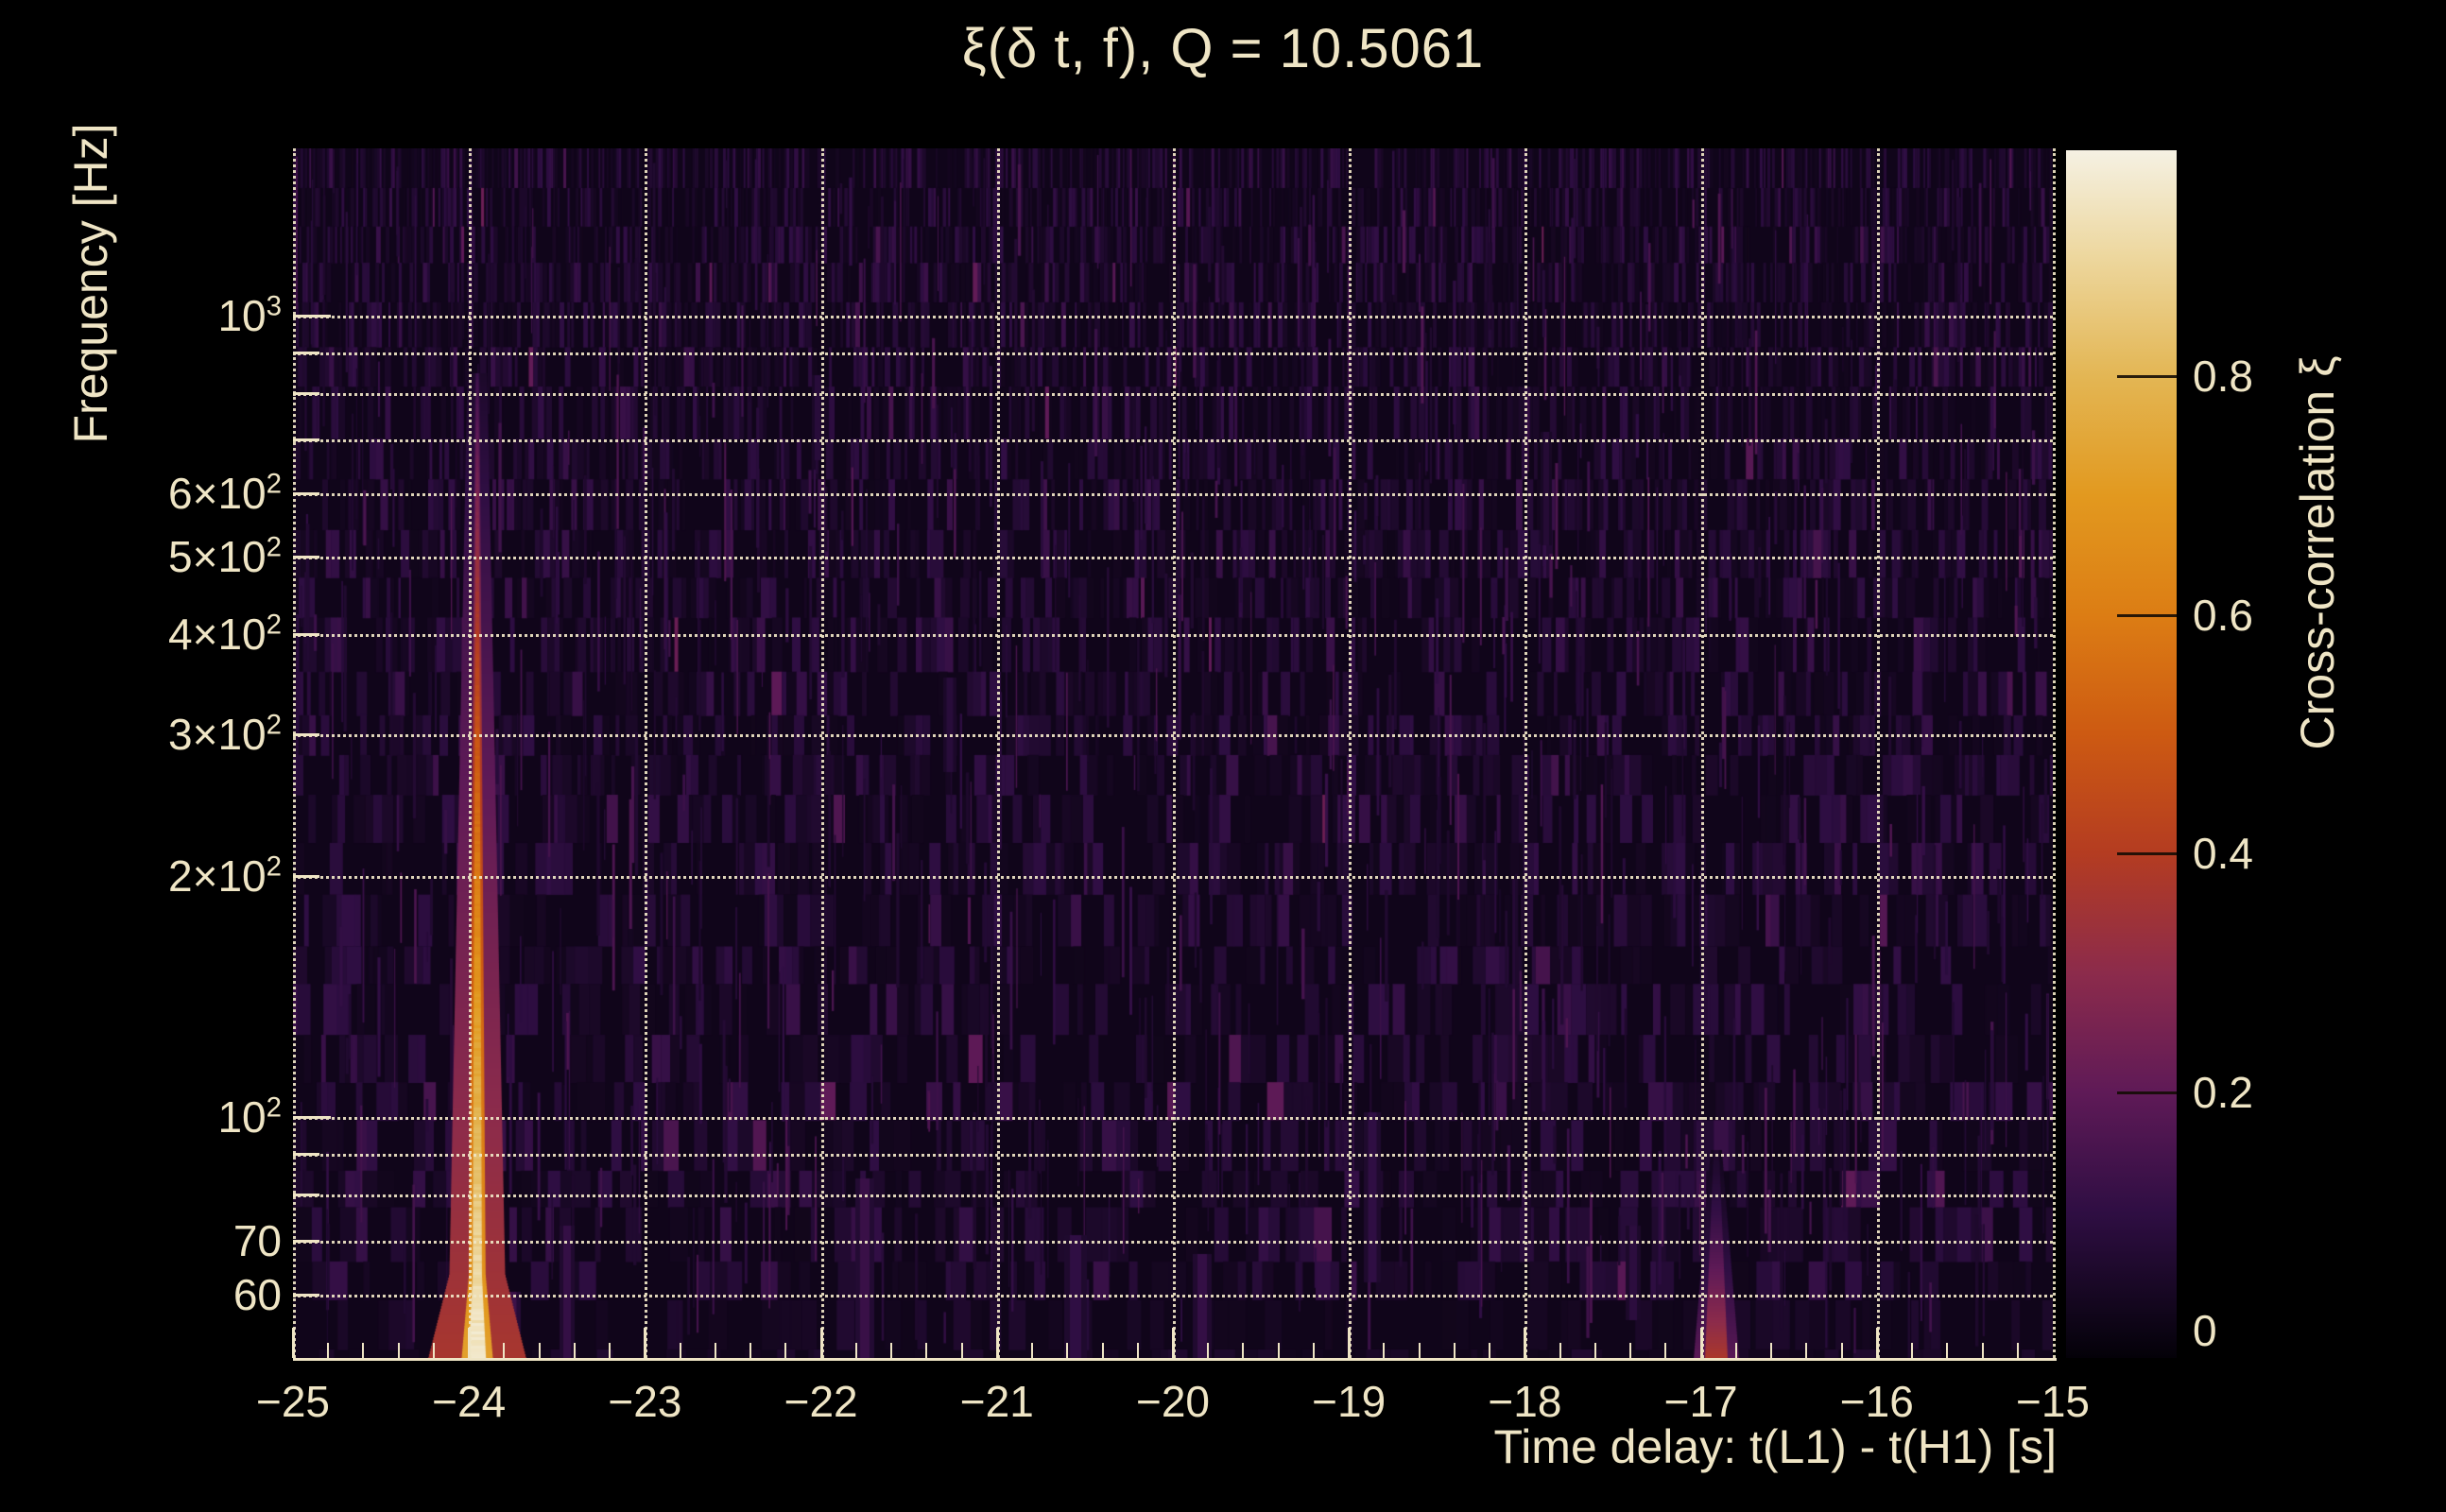 The height and width of the screenshot is (1512, 2446). Describe the element at coordinates (225, 735) in the screenshot. I see `y-tick-label: 3×102` at that location.